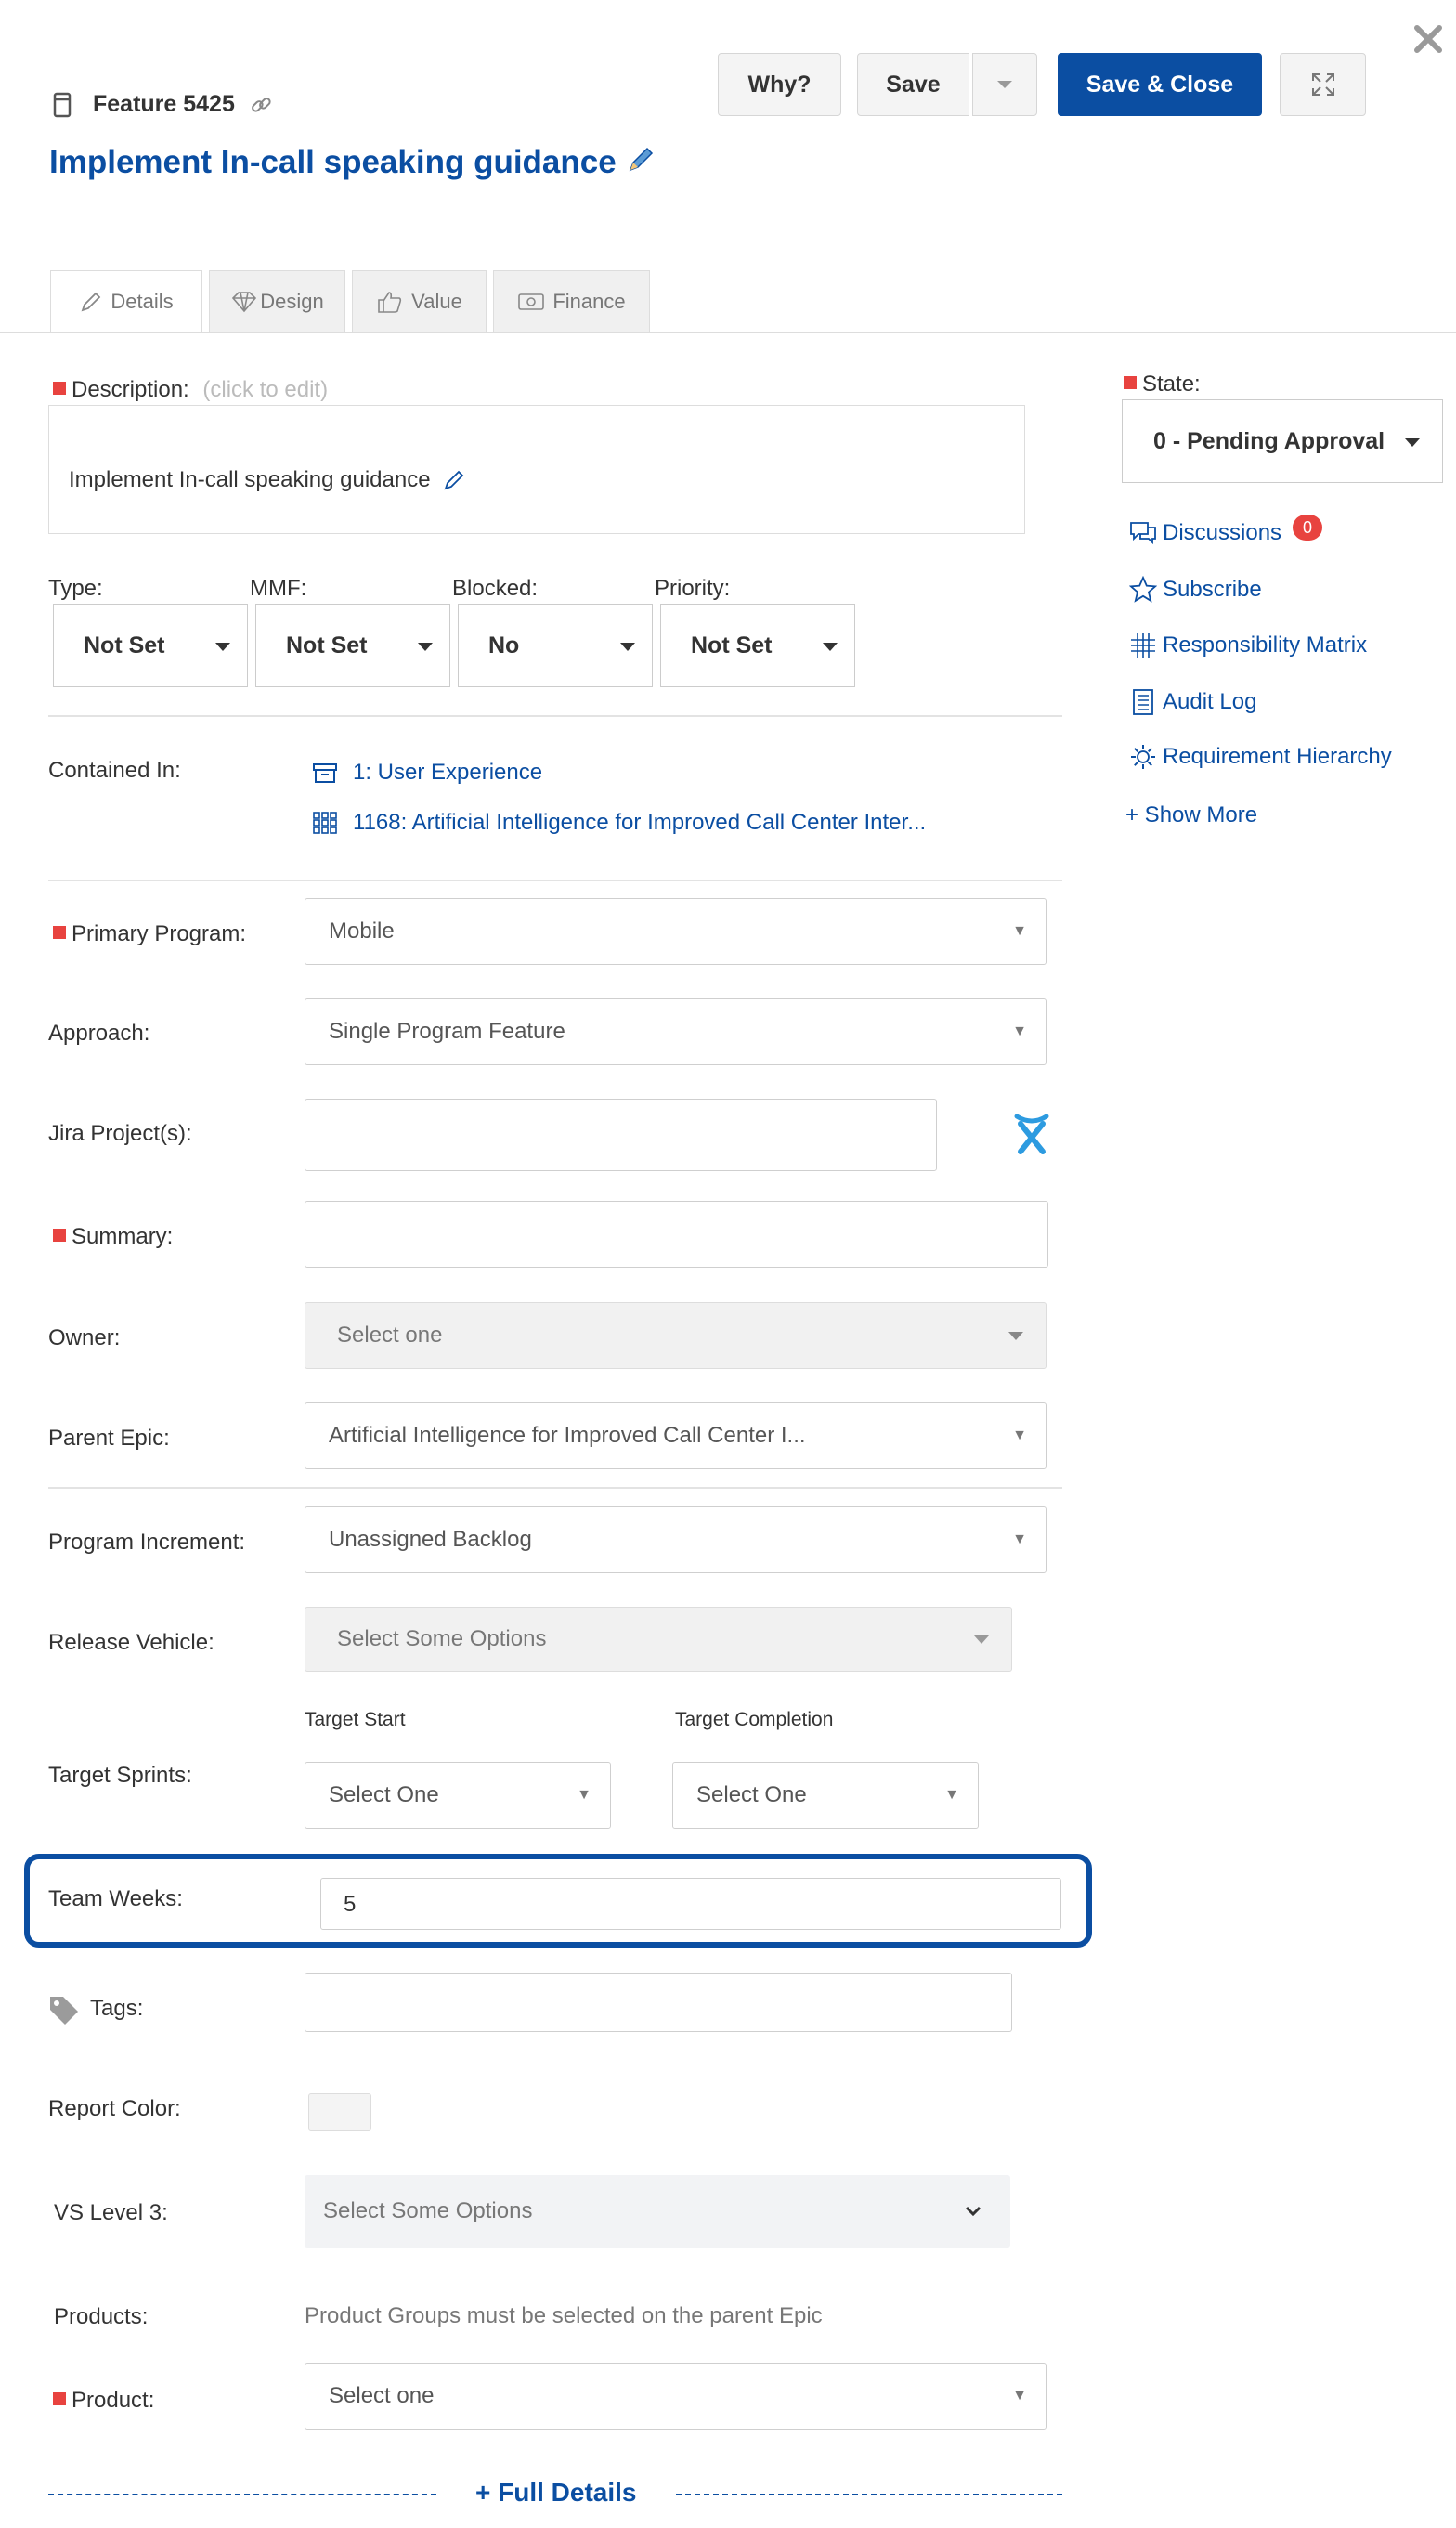  What do you see at coordinates (531, 302) in the screenshot?
I see `money-icon` at bounding box center [531, 302].